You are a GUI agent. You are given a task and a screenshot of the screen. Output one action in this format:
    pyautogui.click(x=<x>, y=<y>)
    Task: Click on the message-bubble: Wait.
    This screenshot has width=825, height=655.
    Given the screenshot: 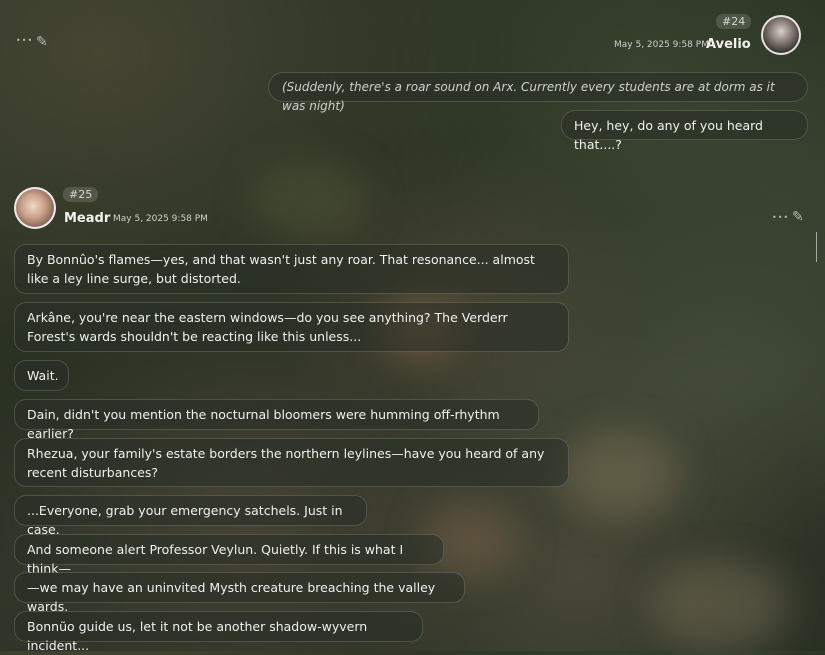 What is the action you would take?
    pyautogui.click(x=41, y=375)
    